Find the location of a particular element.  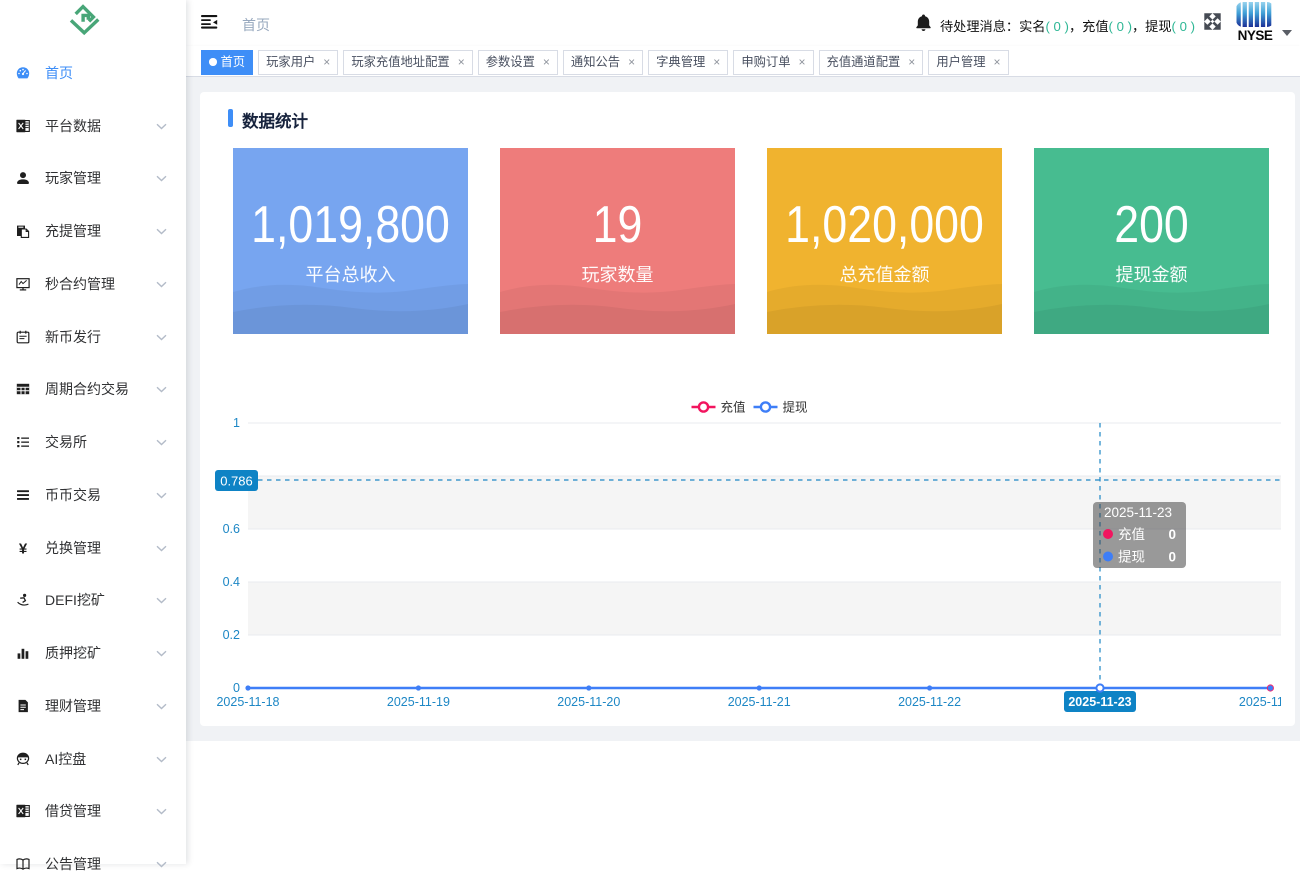

svg-text: 0.4 is located at coordinates (231, 582).